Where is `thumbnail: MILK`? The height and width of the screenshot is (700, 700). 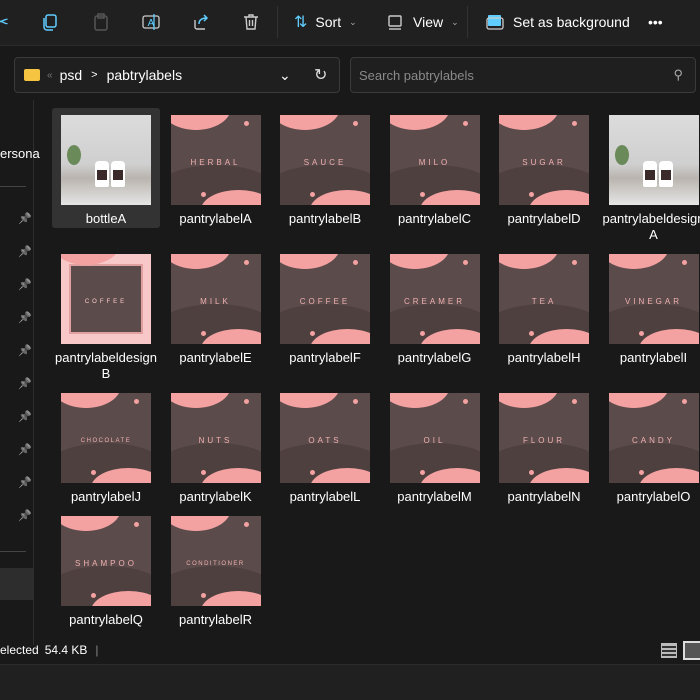 thumbnail: MILK is located at coordinates (215, 299).